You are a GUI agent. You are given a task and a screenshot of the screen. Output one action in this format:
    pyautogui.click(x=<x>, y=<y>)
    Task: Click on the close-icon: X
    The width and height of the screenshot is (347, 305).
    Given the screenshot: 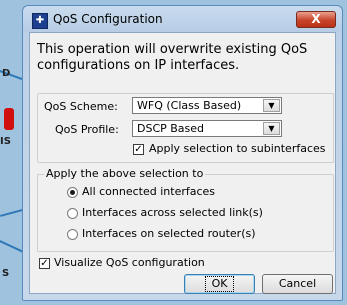 What is the action you would take?
    pyautogui.click(x=316, y=19)
    